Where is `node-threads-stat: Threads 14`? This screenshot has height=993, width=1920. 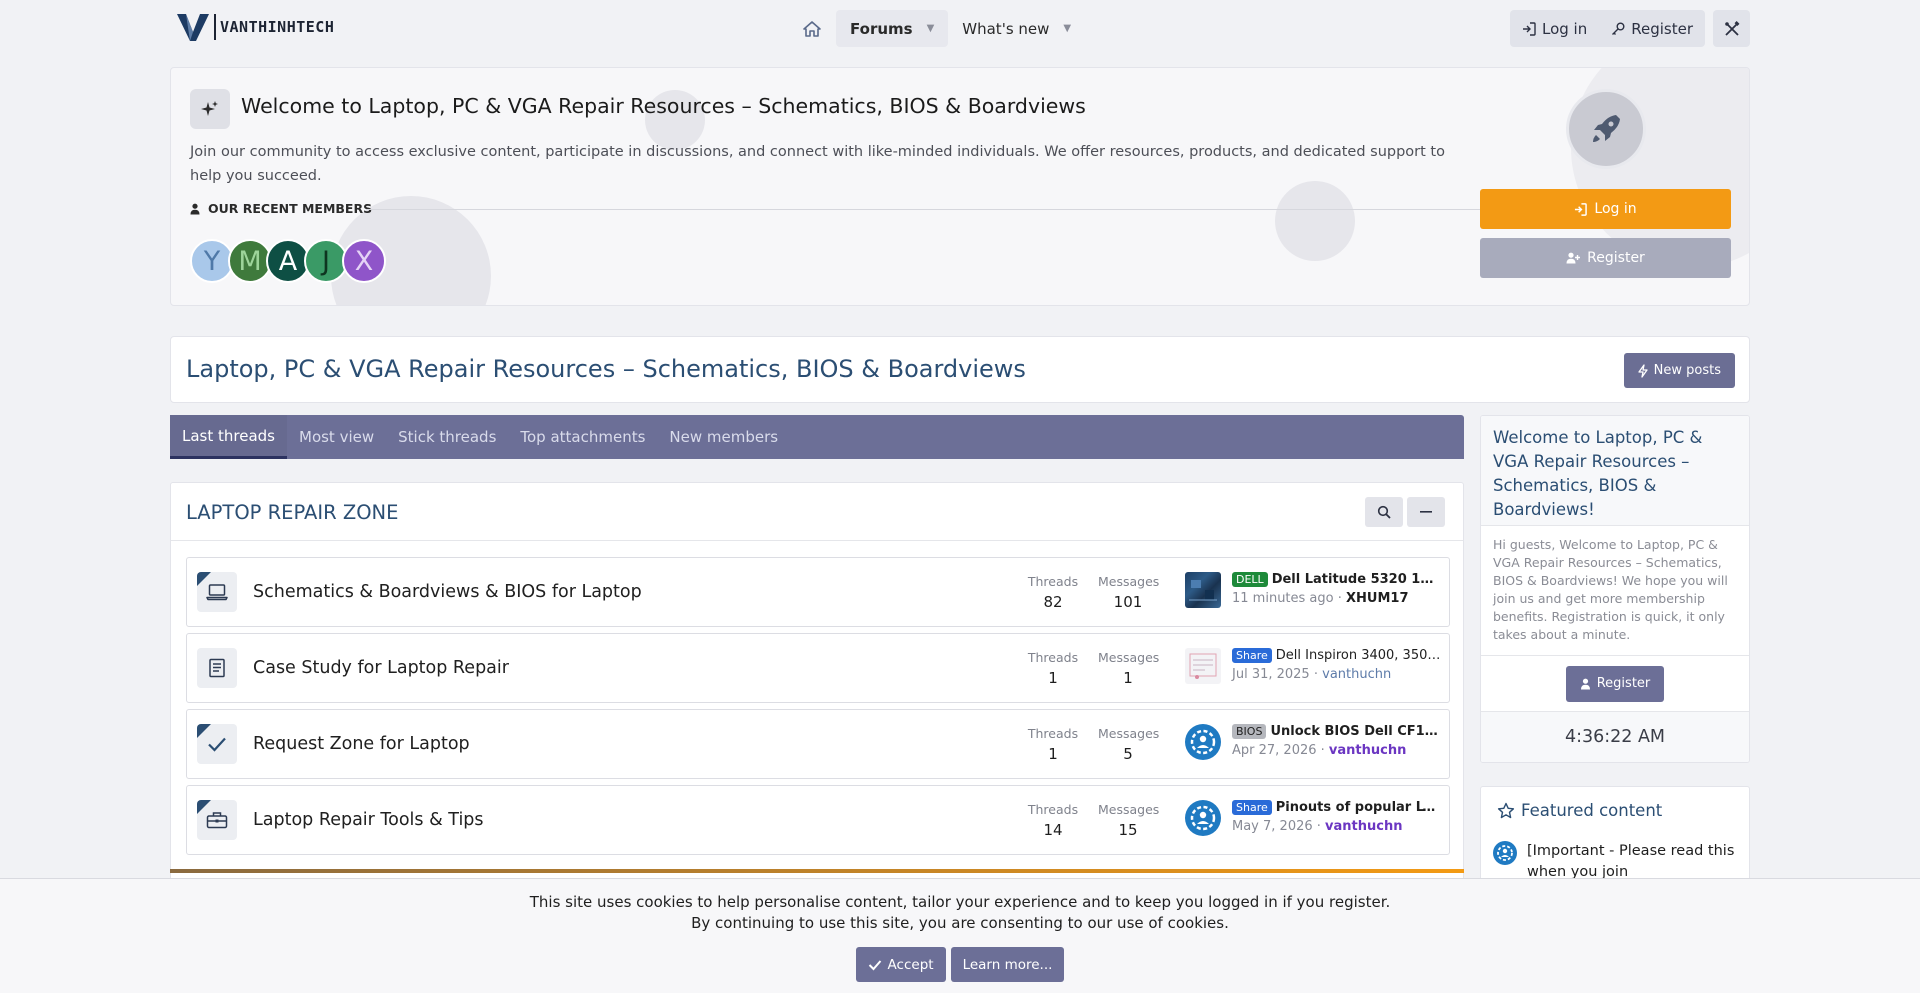
node-threads-stat: Threads 14 is located at coordinates (1053, 820).